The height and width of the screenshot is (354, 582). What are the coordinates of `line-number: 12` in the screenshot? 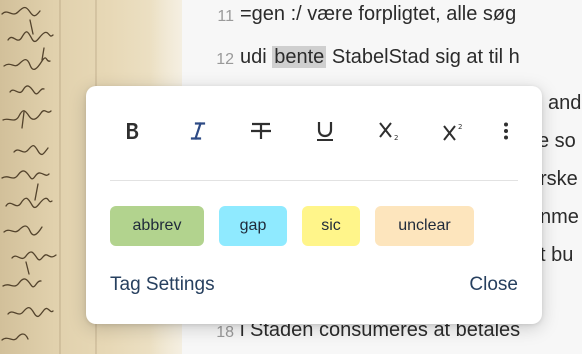 It's located at (225, 59).